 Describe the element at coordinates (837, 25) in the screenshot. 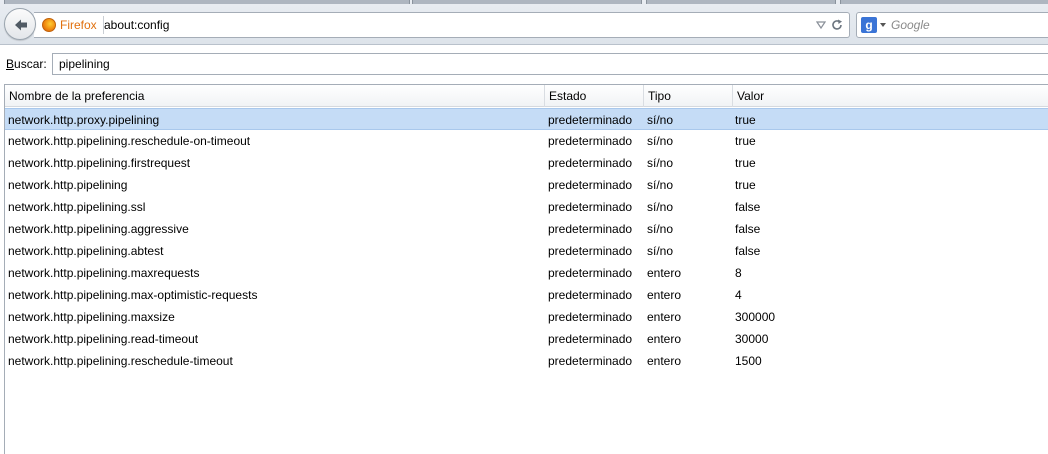

I see `reload-icon` at that location.